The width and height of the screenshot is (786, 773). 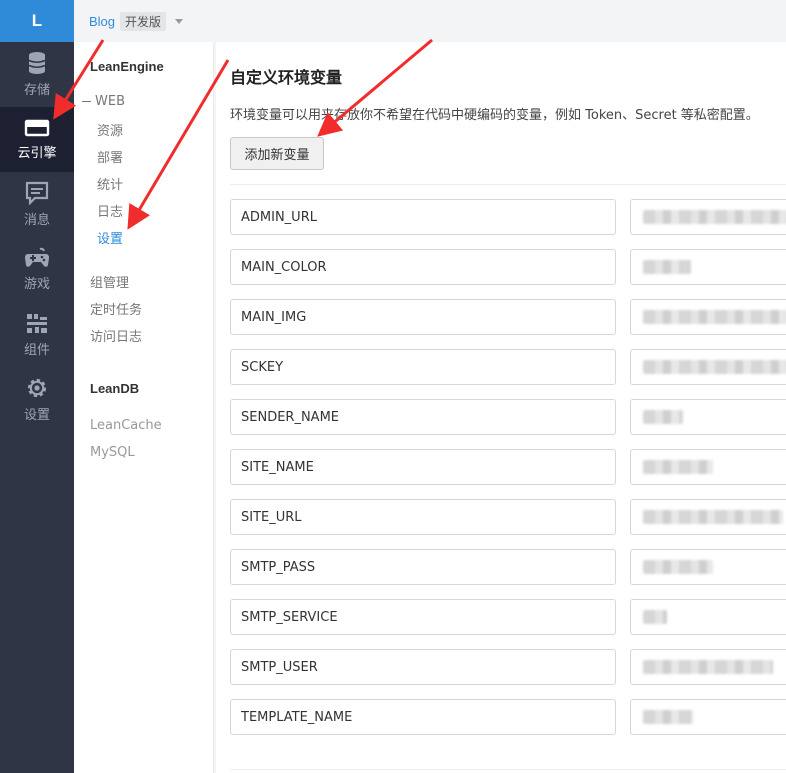 What do you see at coordinates (37, 128) in the screenshot?
I see `cloud-engine-icon` at bounding box center [37, 128].